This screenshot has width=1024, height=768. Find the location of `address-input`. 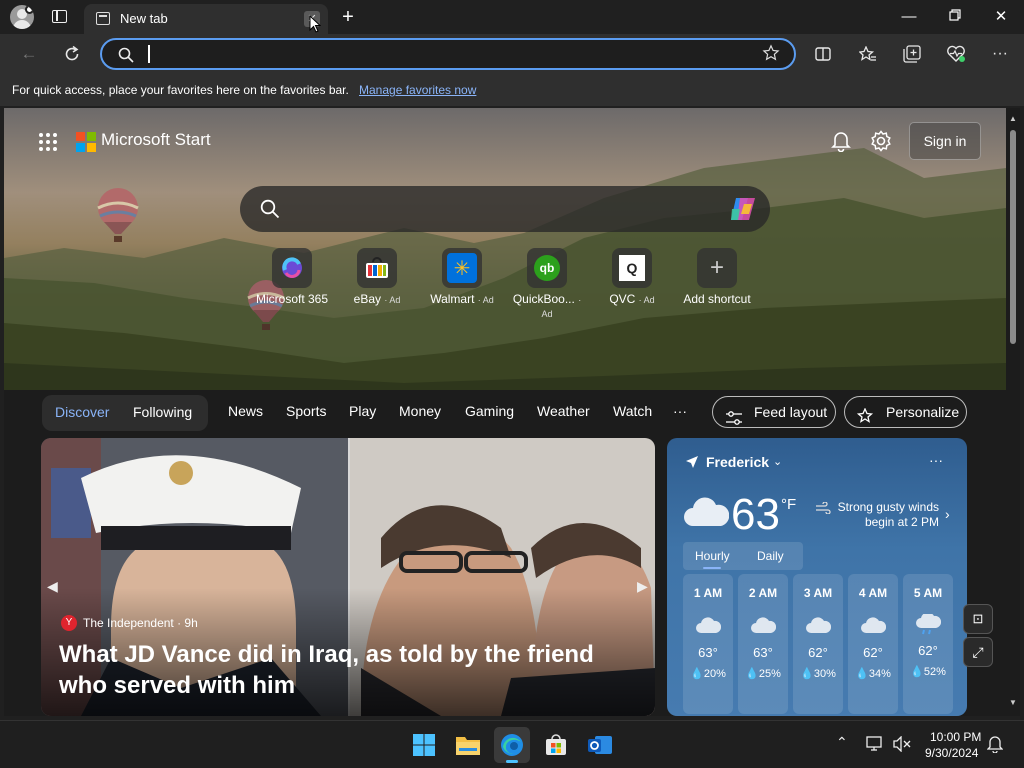

address-input is located at coordinates (446, 55).